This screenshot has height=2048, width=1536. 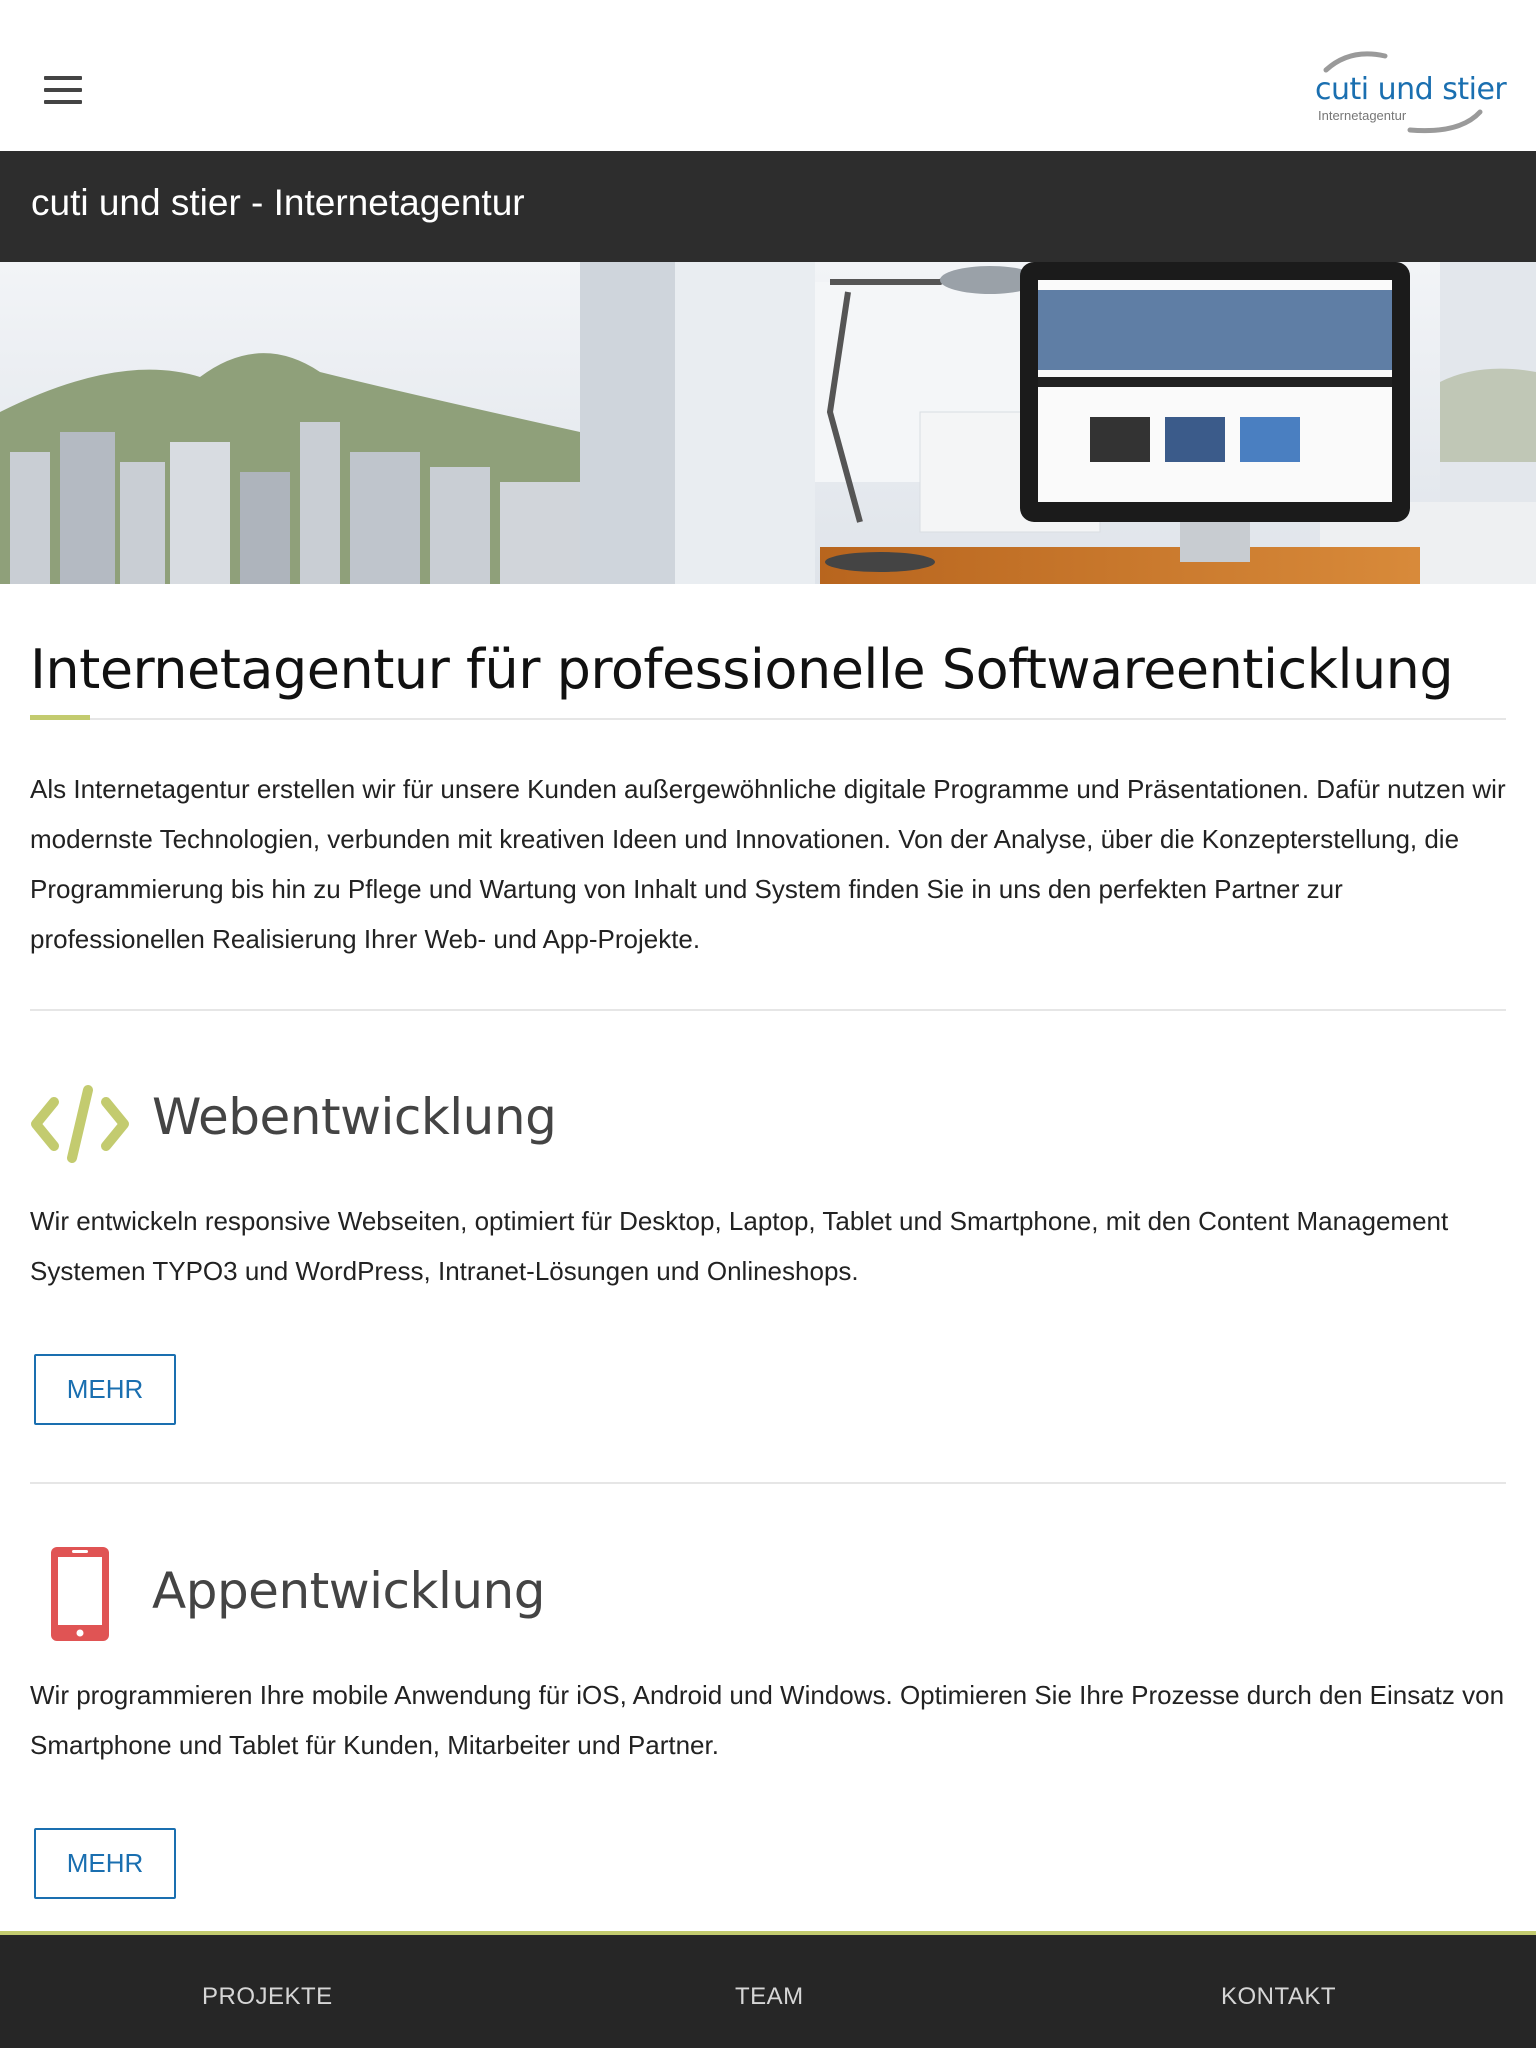 I want to click on smartphone-icon, so click(x=80, y=1596).